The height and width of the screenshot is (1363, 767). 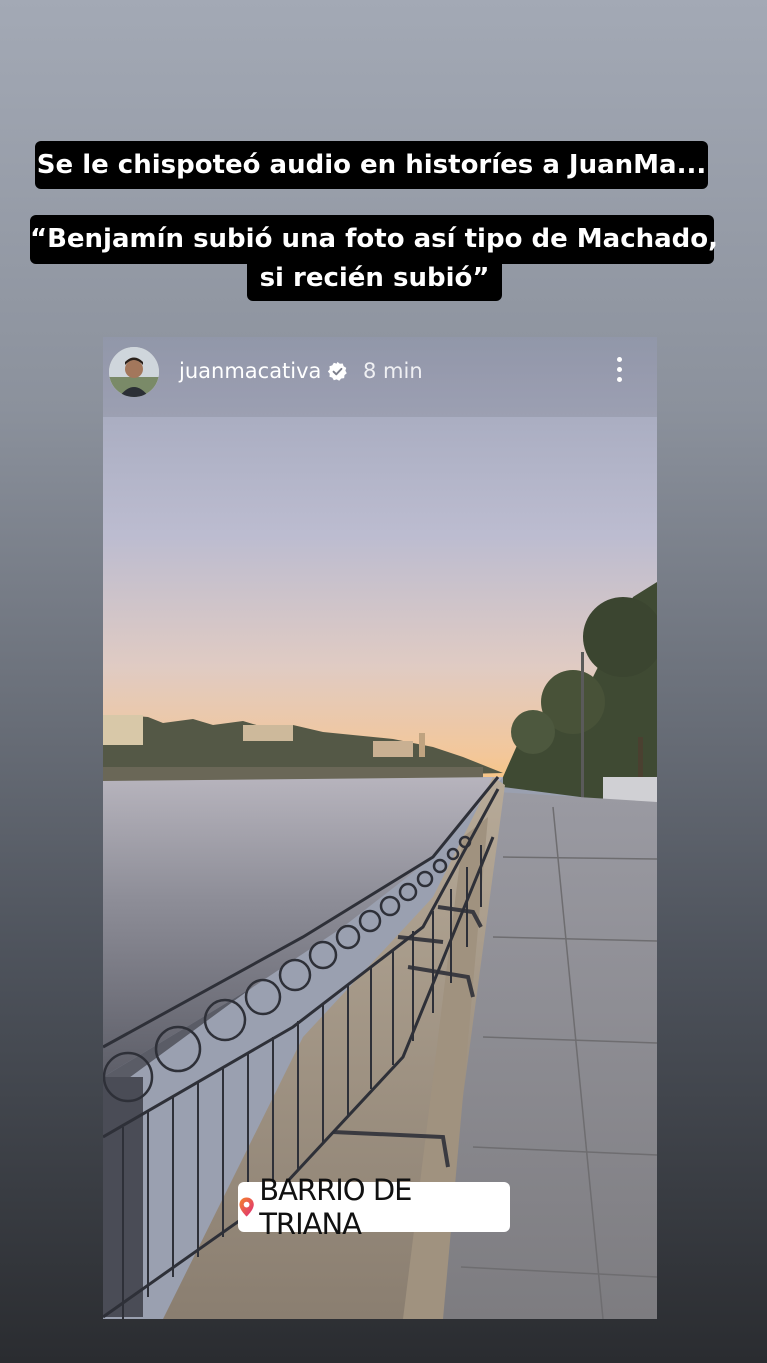 I want to click on story-header: juanmacativa 8 min, so click(x=380, y=372).